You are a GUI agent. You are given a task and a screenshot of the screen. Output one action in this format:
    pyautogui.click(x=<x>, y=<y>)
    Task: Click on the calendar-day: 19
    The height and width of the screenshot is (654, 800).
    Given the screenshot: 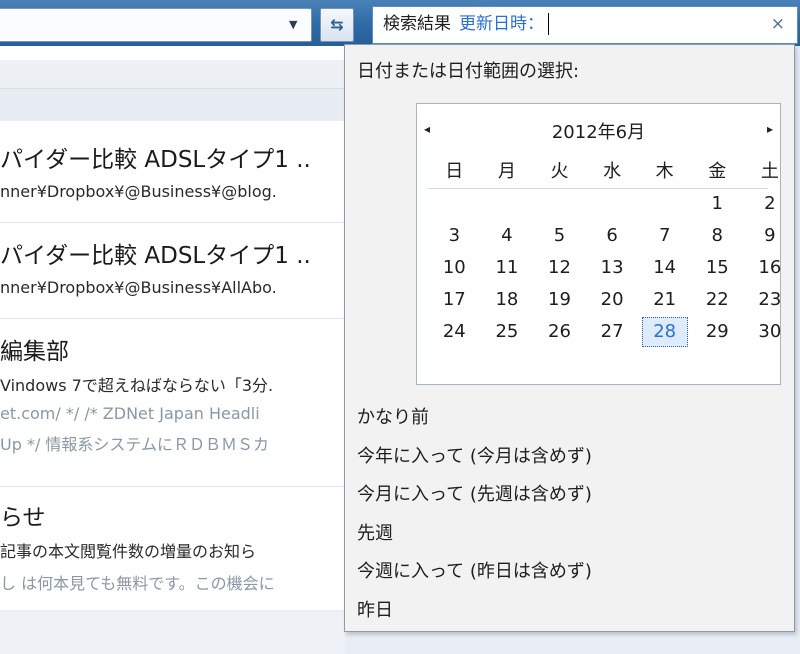 What is the action you would take?
    pyautogui.click(x=559, y=300)
    